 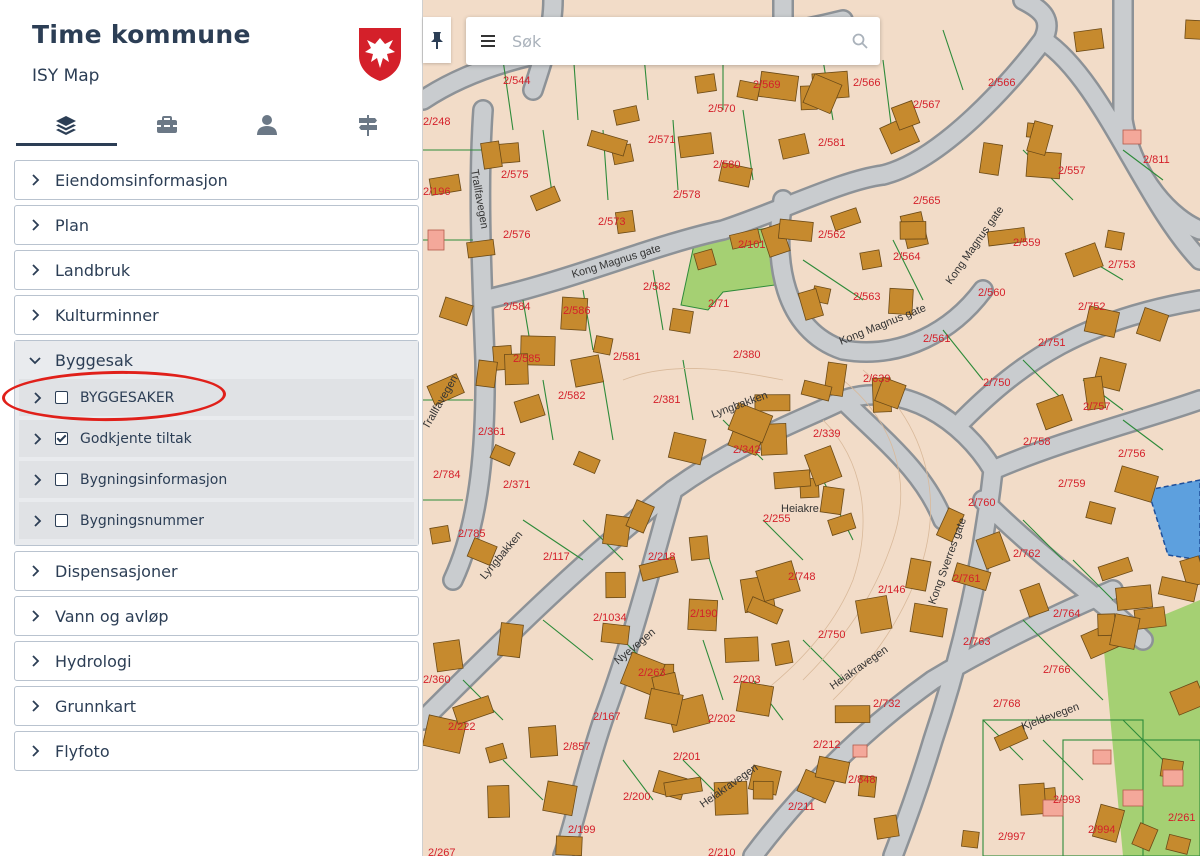 I want to click on search-bar, so click(x=673, y=41).